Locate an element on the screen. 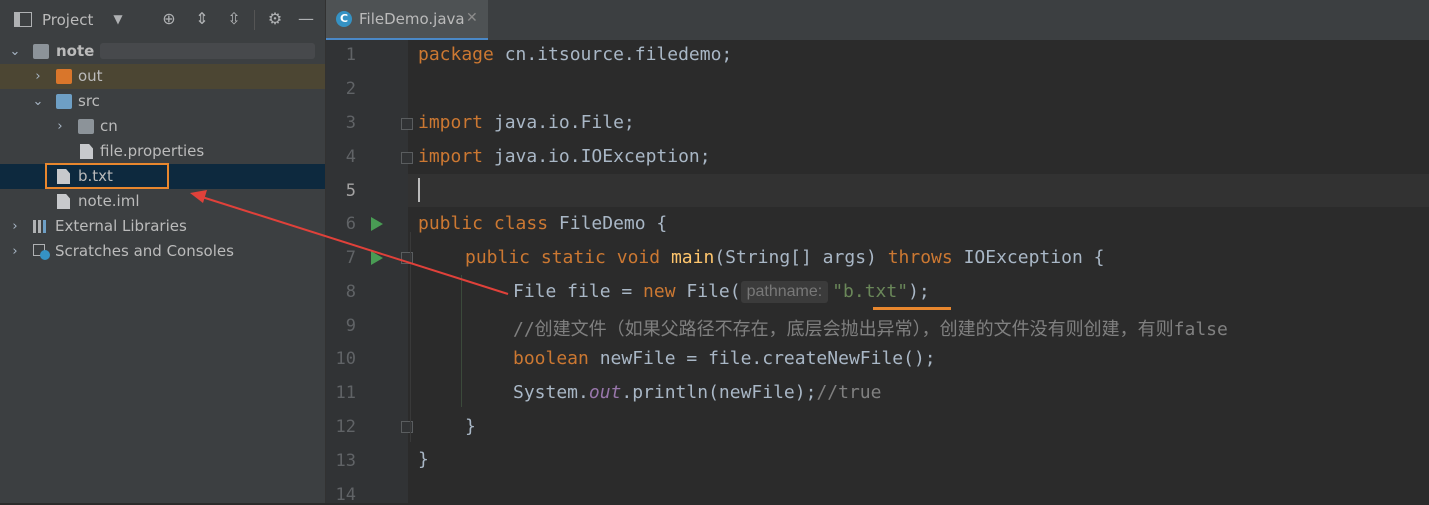 The height and width of the screenshot is (505, 1429). arrow-head is located at coordinates (198, 196).